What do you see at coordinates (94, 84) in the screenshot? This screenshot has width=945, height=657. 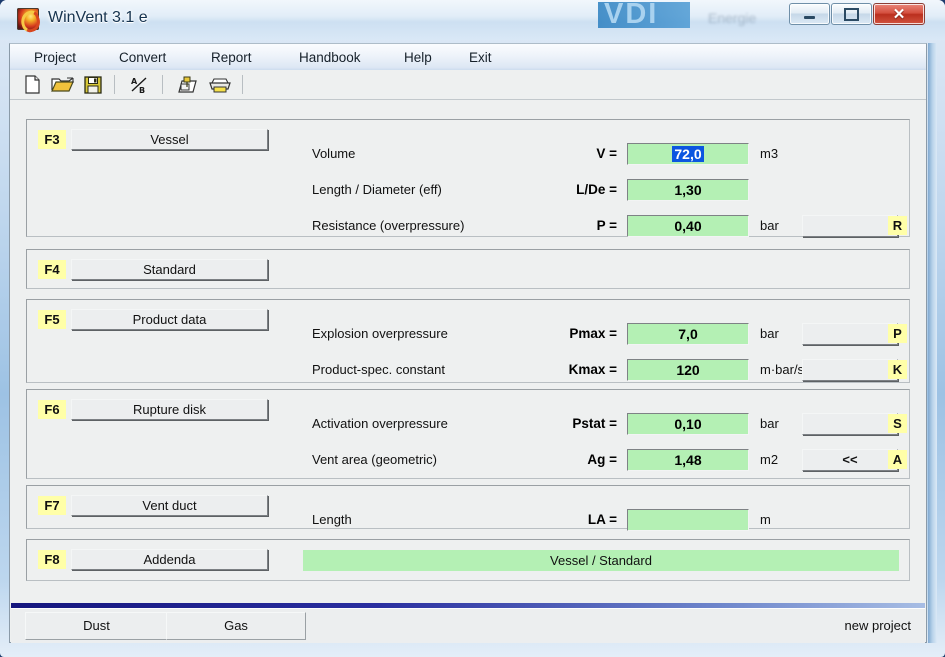 I see `save-disk-icon` at bounding box center [94, 84].